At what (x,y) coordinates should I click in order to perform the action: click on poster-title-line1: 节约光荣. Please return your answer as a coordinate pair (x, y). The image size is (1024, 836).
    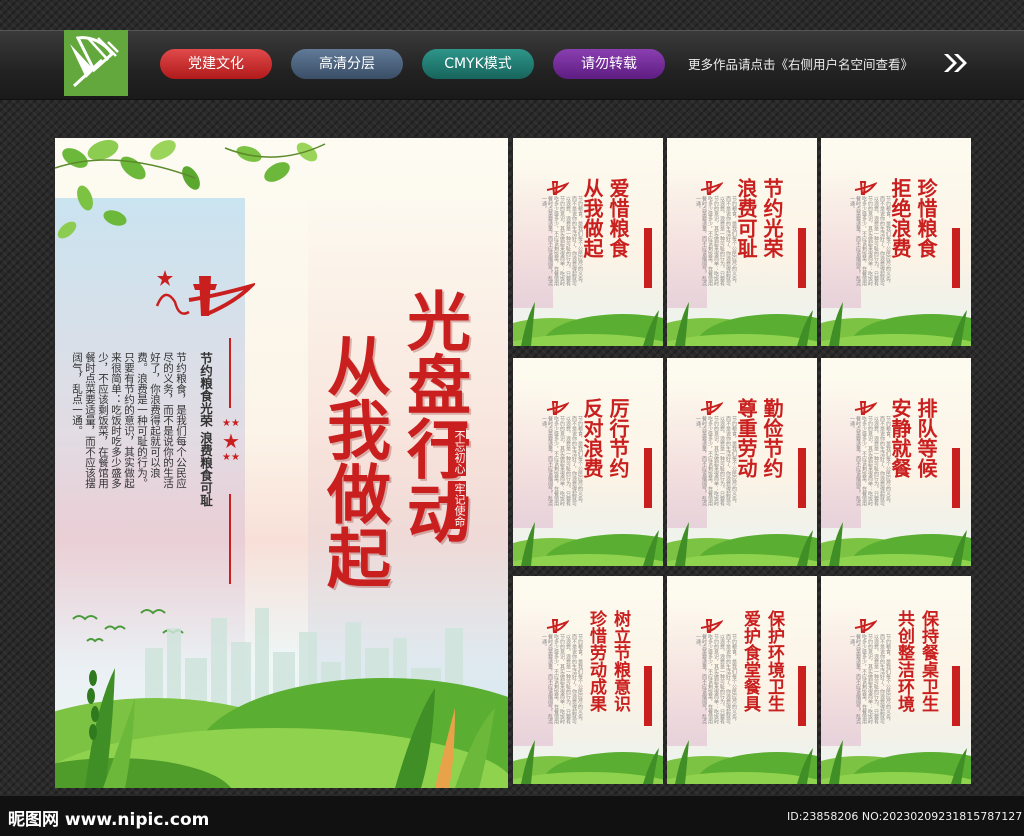
    Looking at the image, I should click on (772, 218).